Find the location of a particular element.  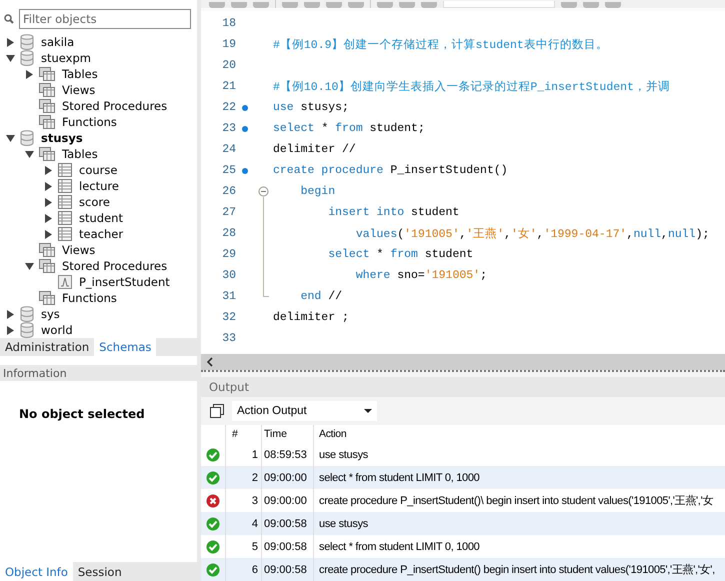

panel-tab: Schemas is located at coordinates (125, 347).